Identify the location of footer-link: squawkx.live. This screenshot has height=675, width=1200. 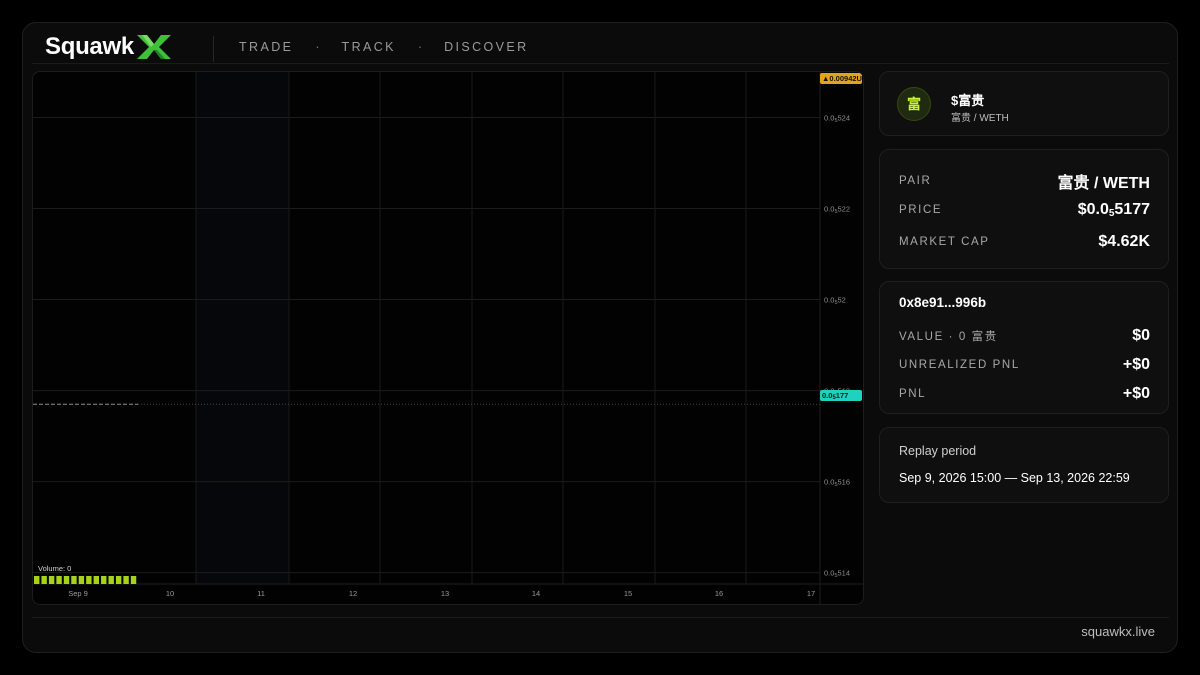
(1118, 631).